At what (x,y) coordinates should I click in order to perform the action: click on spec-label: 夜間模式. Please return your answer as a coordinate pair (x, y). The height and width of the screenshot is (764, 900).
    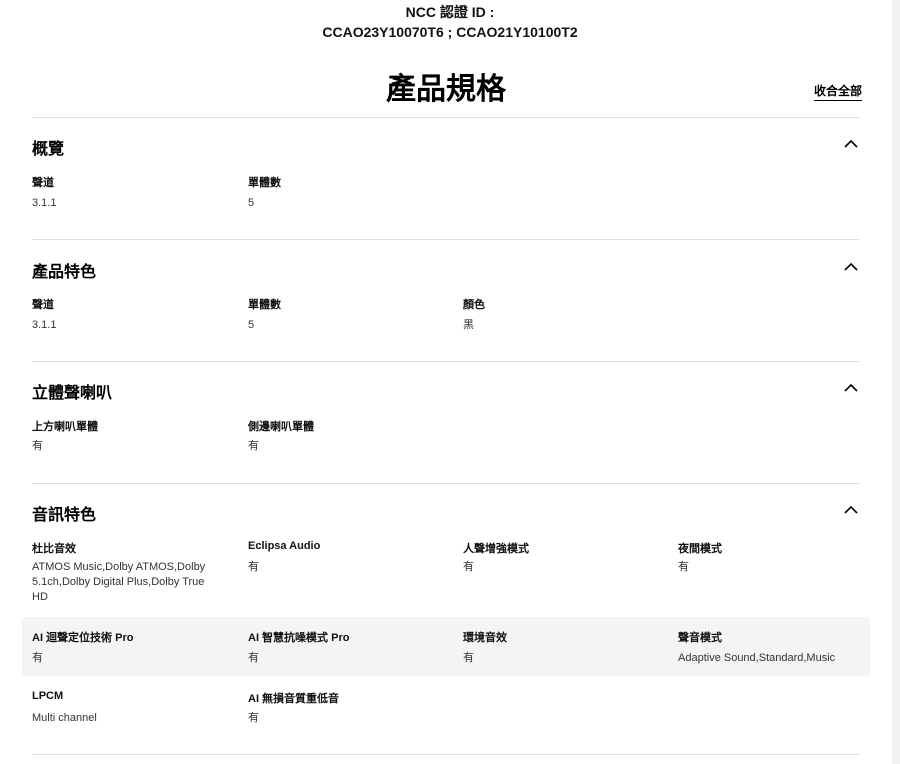
    Looking at the image, I should click on (700, 549).